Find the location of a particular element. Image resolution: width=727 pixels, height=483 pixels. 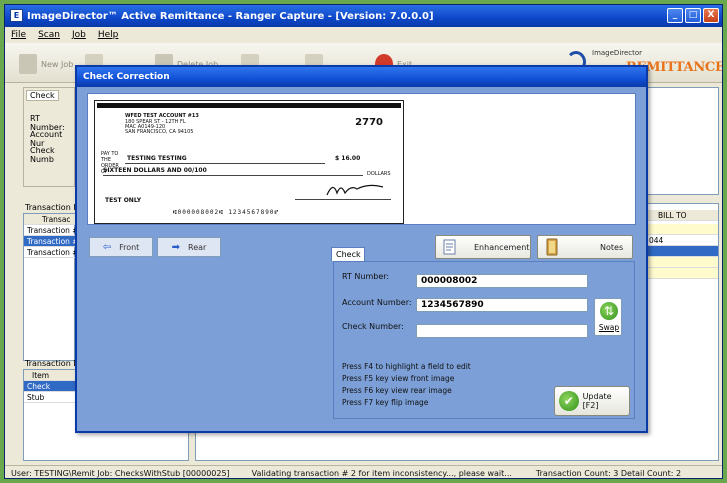

bill-to-header: BILL TO is located at coordinates (682, 215).